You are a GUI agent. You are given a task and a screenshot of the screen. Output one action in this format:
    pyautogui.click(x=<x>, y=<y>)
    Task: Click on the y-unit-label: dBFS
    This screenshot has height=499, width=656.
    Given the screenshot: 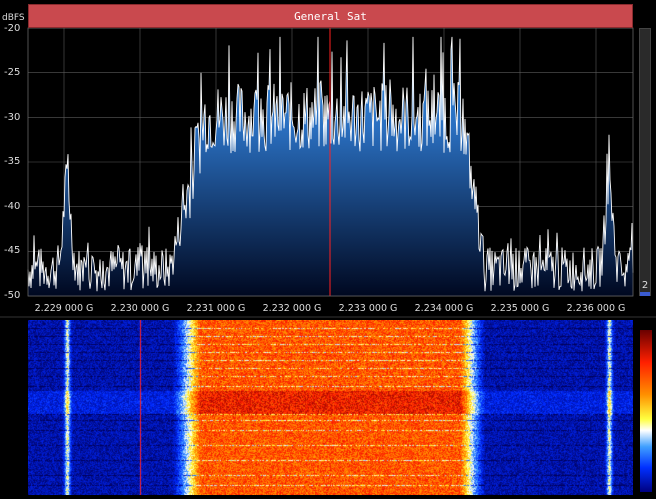 What is the action you would take?
    pyautogui.click(x=13, y=18)
    